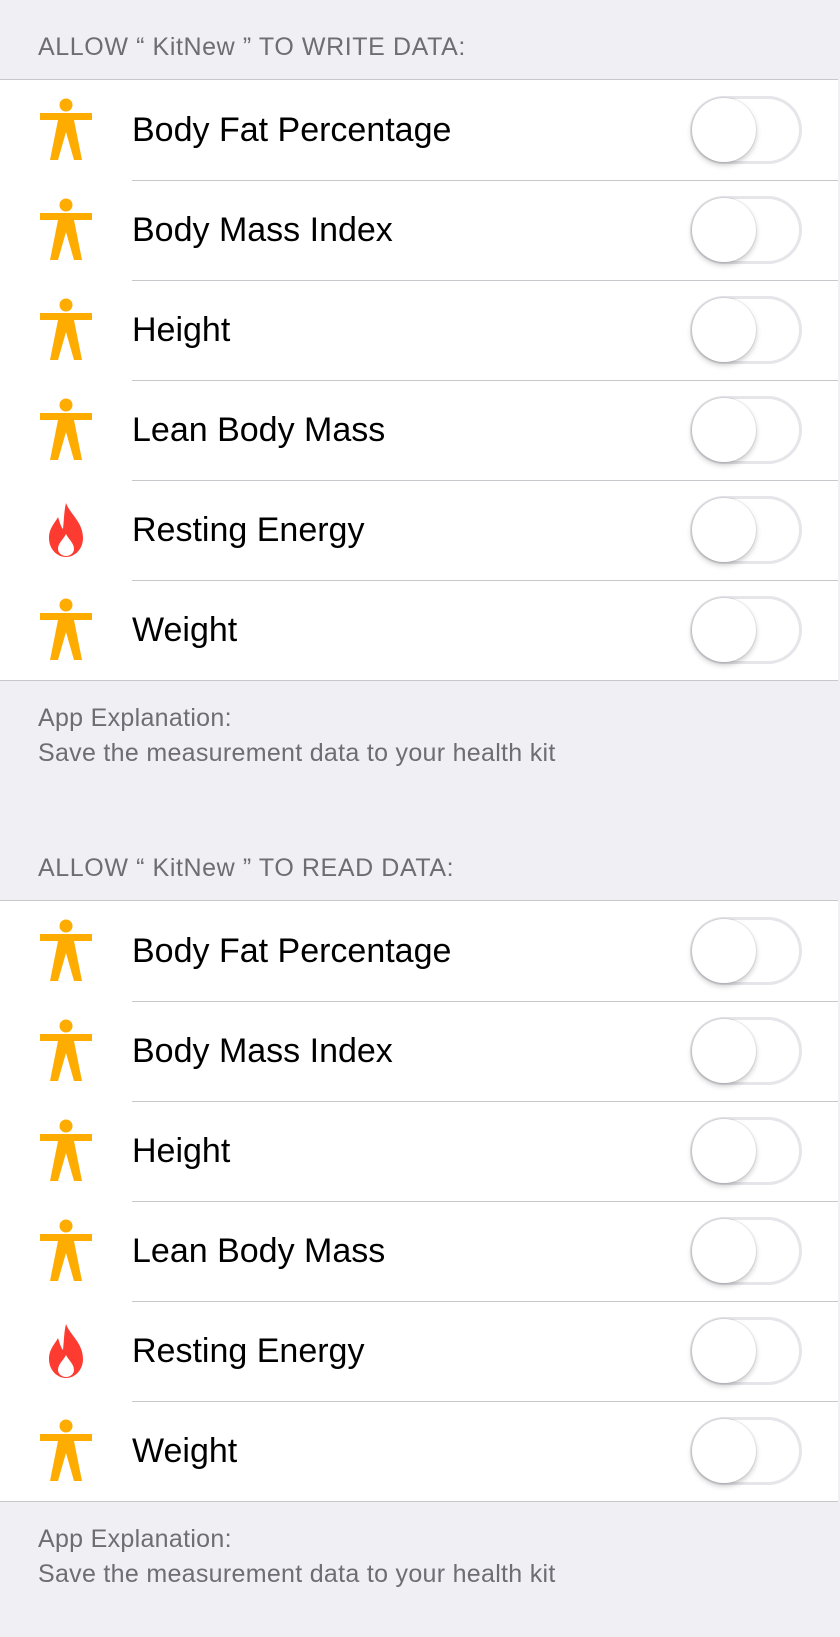 The height and width of the screenshot is (1637, 840). Describe the element at coordinates (419, 1151) in the screenshot. I see `read-row-height: Height` at that location.